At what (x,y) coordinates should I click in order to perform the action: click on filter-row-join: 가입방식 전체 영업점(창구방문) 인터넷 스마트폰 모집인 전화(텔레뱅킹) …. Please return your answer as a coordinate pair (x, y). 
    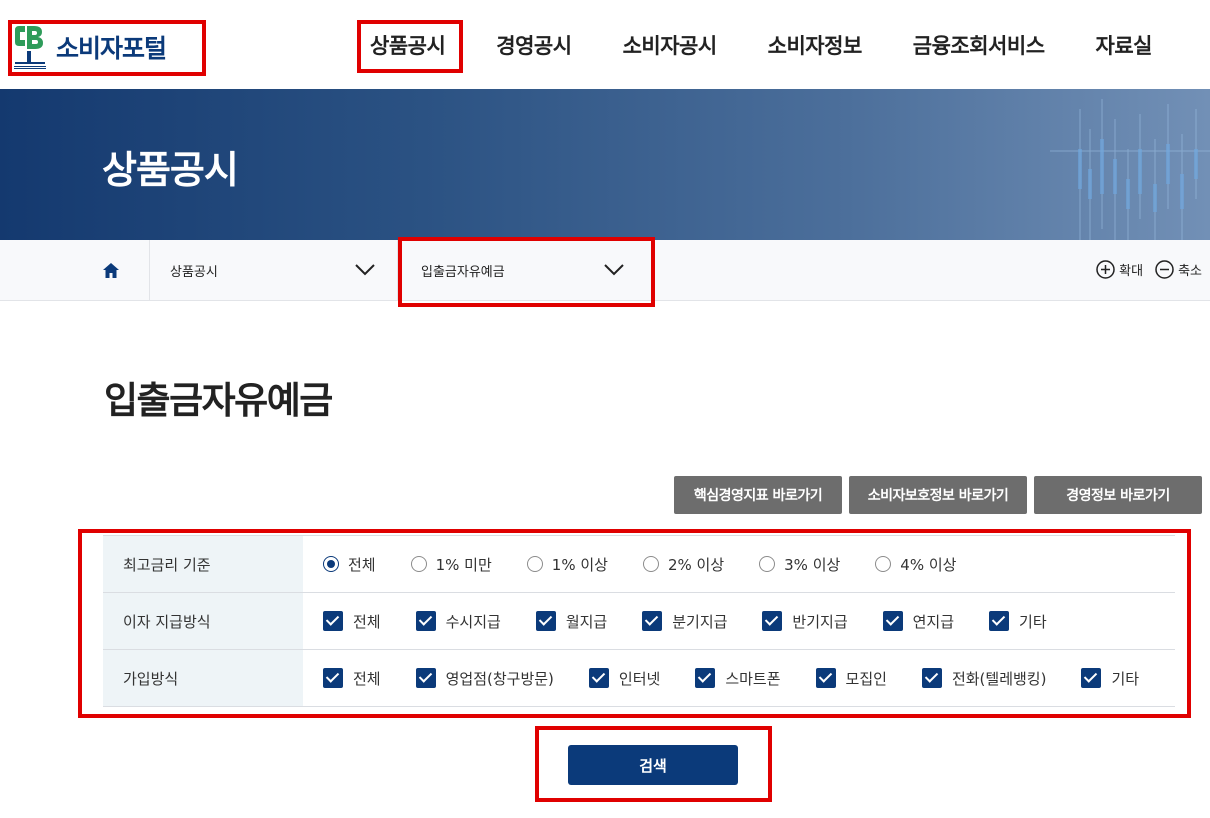
    Looking at the image, I should click on (639, 678).